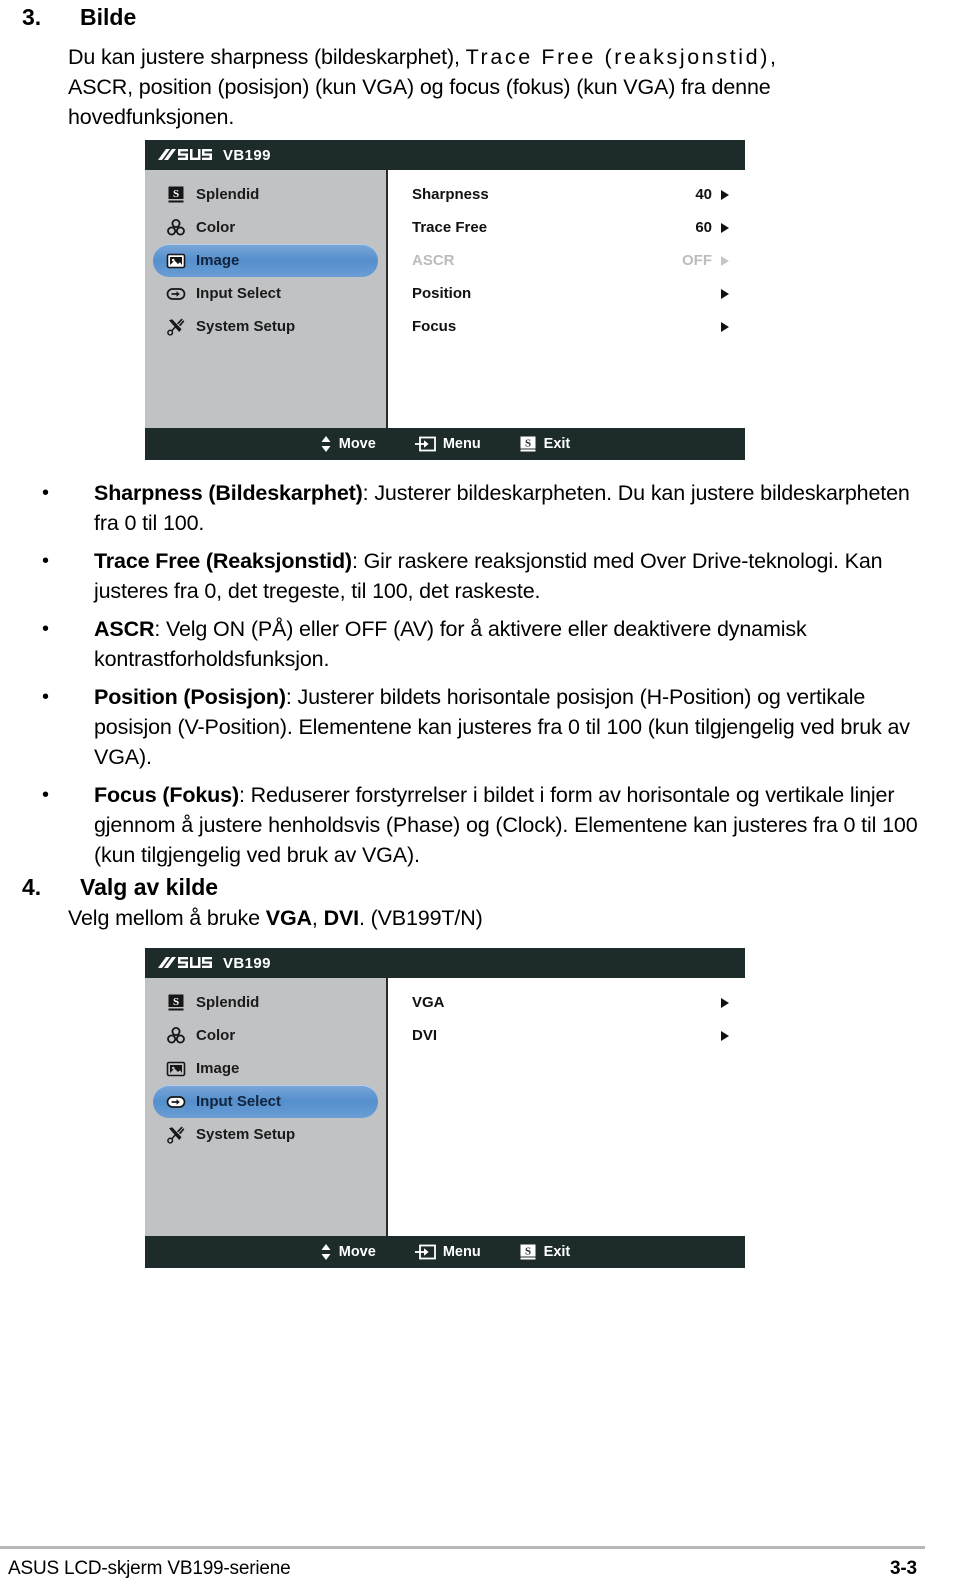  I want to click on osd-footer-label: Move, so click(357, 1252).